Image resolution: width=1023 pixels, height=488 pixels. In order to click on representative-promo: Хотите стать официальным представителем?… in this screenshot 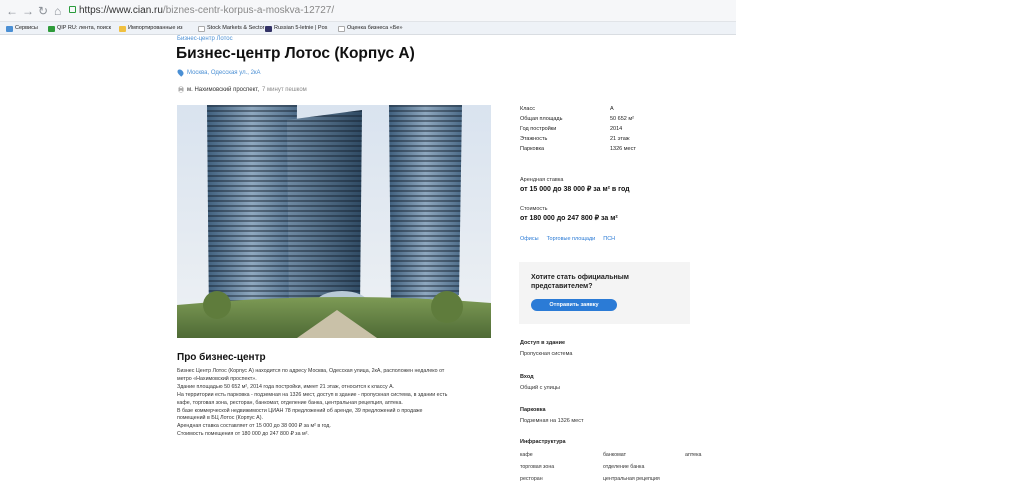, I will do `click(604, 293)`.